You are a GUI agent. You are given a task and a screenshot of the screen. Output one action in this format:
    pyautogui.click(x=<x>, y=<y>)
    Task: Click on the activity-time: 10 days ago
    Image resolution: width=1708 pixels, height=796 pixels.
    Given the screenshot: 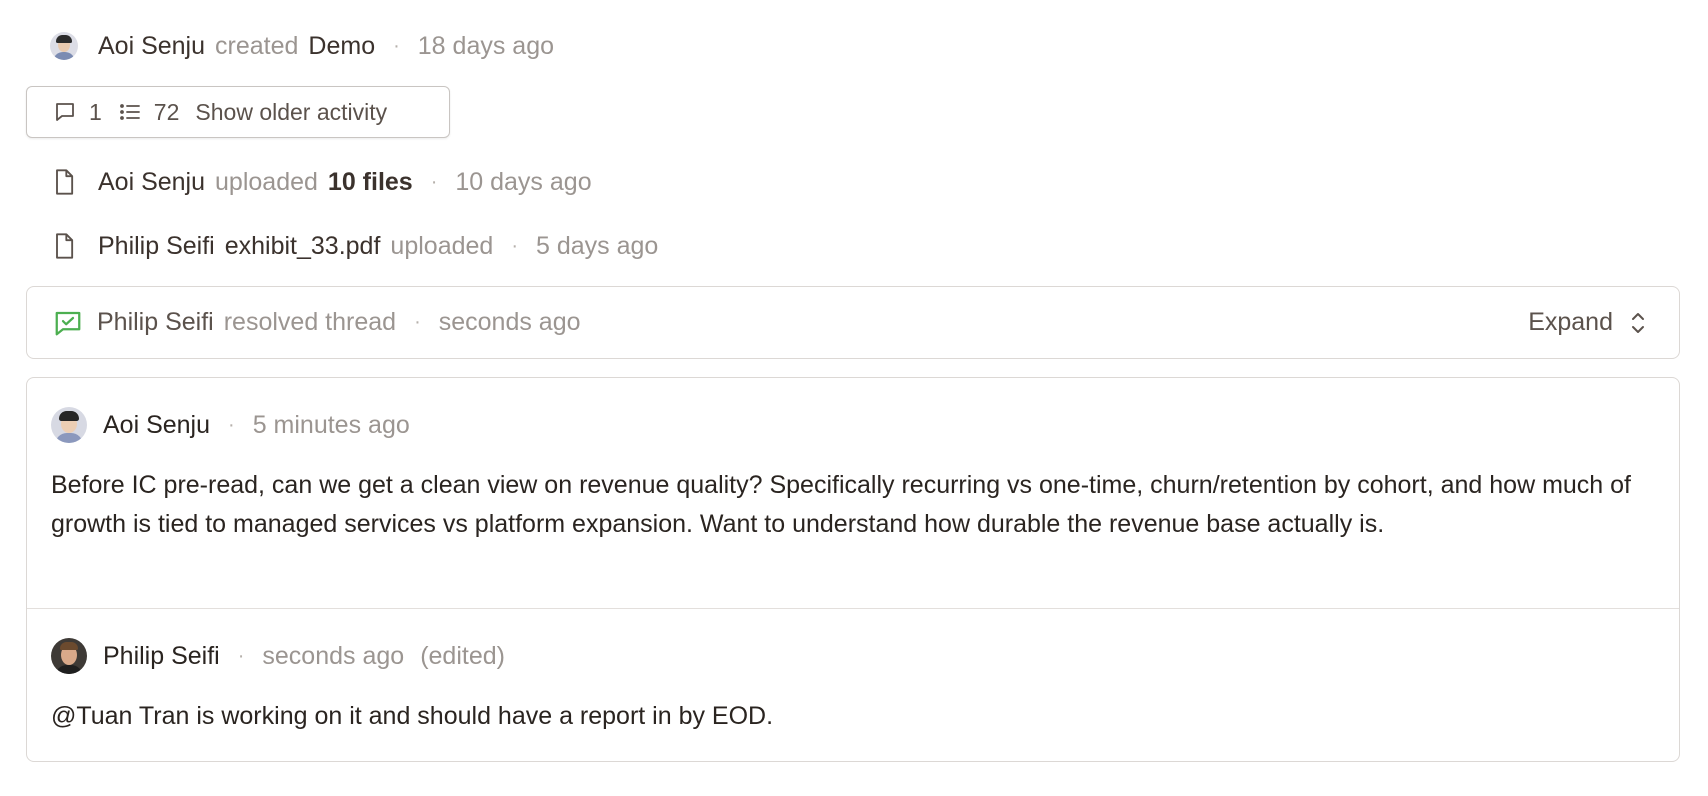 What is the action you would take?
    pyautogui.click(x=523, y=181)
    